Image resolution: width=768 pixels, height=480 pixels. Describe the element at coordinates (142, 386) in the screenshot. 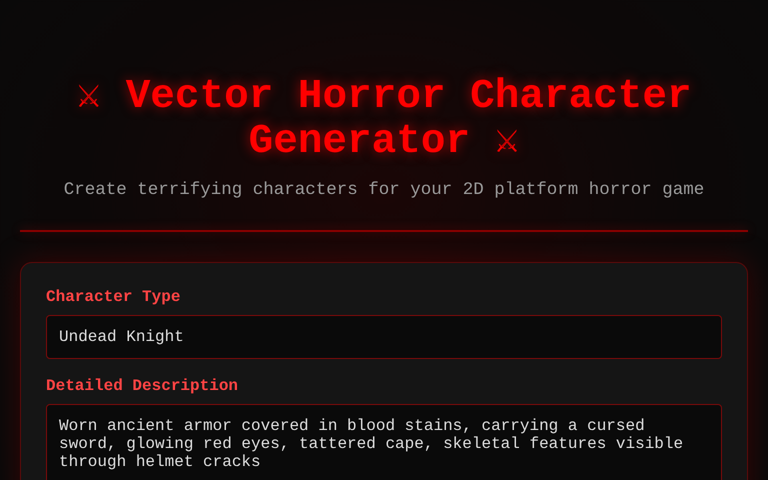

I see `field-label: Detailed Description` at that location.